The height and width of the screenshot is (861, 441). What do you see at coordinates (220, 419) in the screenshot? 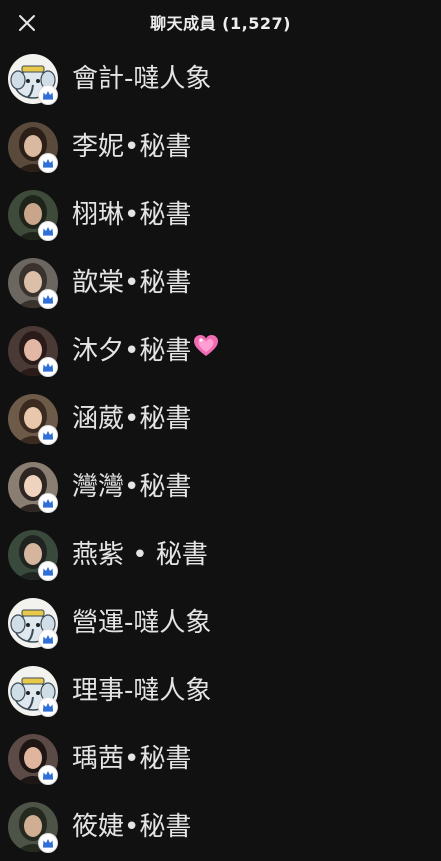
I see `list-item: 涵葳•秘書` at bounding box center [220, 419].